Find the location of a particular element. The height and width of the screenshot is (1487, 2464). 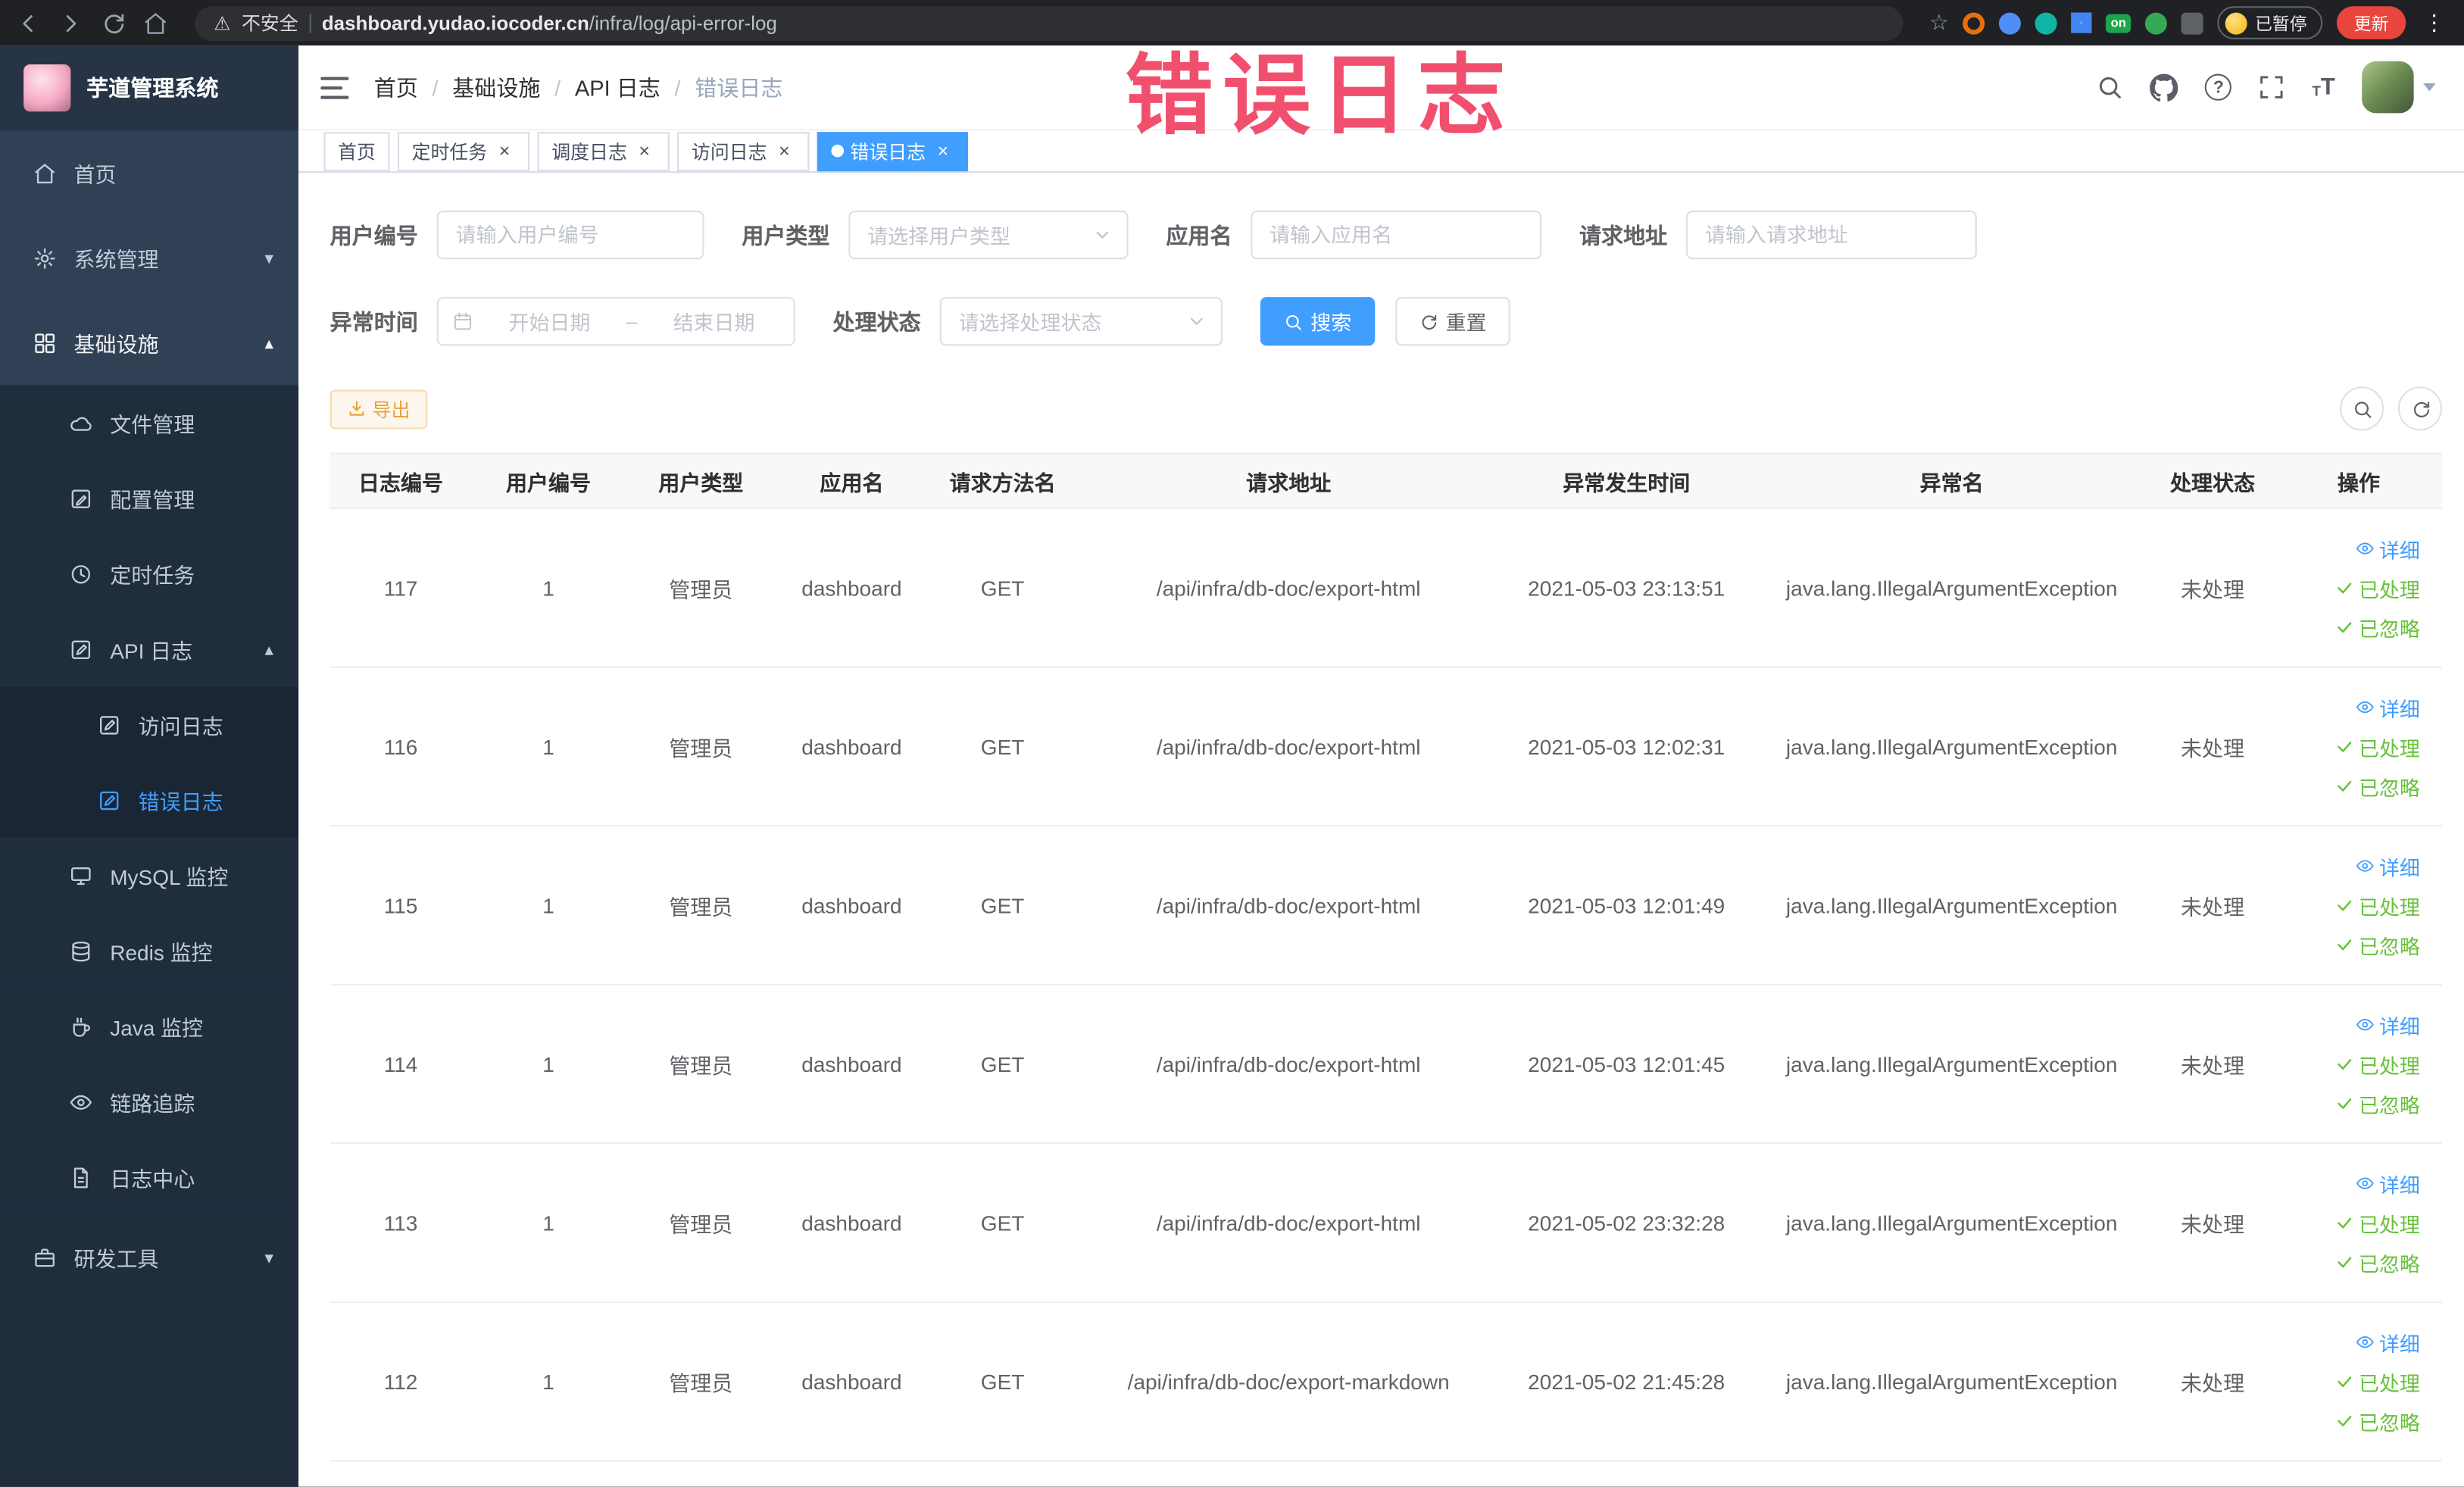

browser-reload-icon is located at coordinates (113, 22).